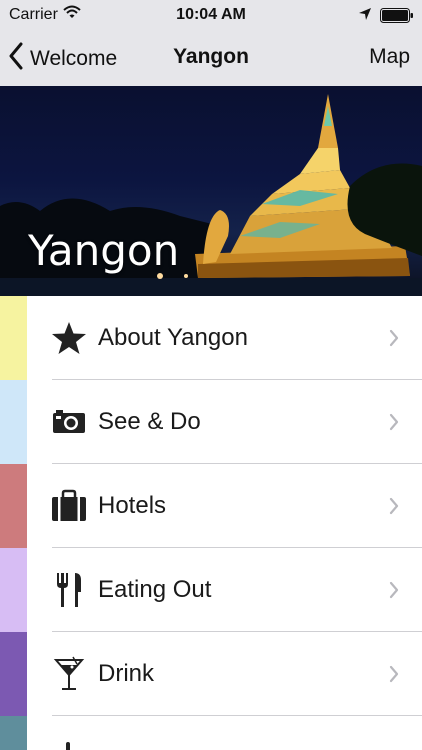  What do you see at coordinates (68, 746) in the screenshot?
I see `partial-icon` at bounding box center [68, 746].